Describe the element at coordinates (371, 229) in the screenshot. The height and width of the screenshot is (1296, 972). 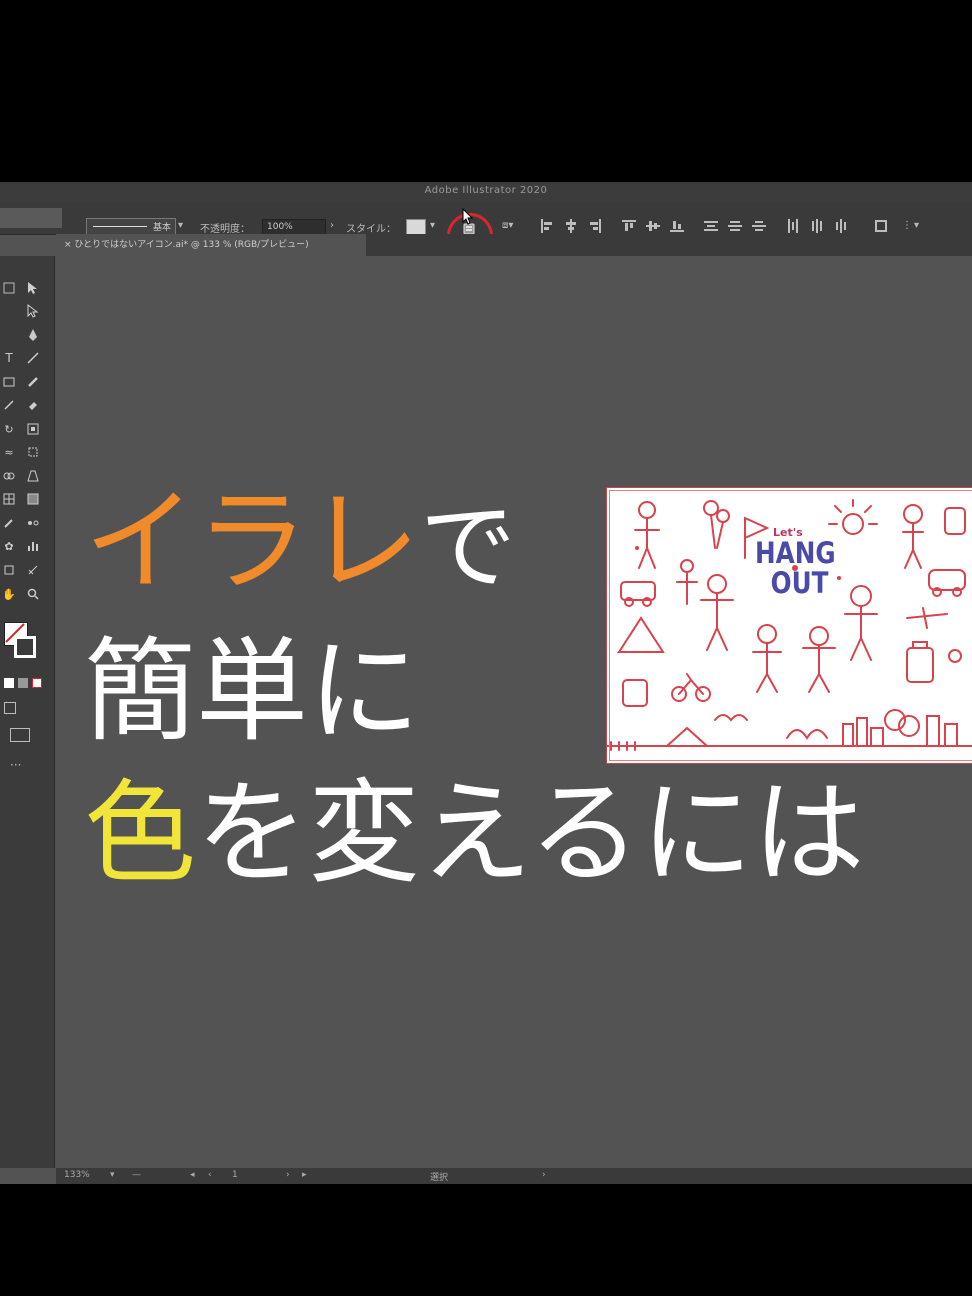
I see `style-label: スタイル：` at that location.